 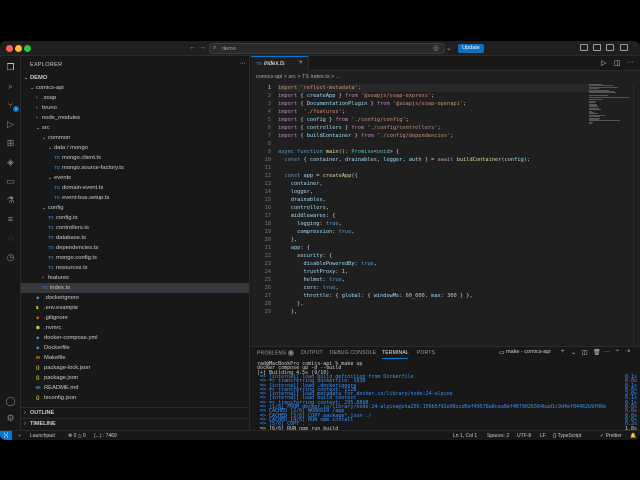 What do you see at coordinates (135, 148) in the screenshot?
I see `tree-item: ⌄ data / mongo` at bounding box center [135, 148].